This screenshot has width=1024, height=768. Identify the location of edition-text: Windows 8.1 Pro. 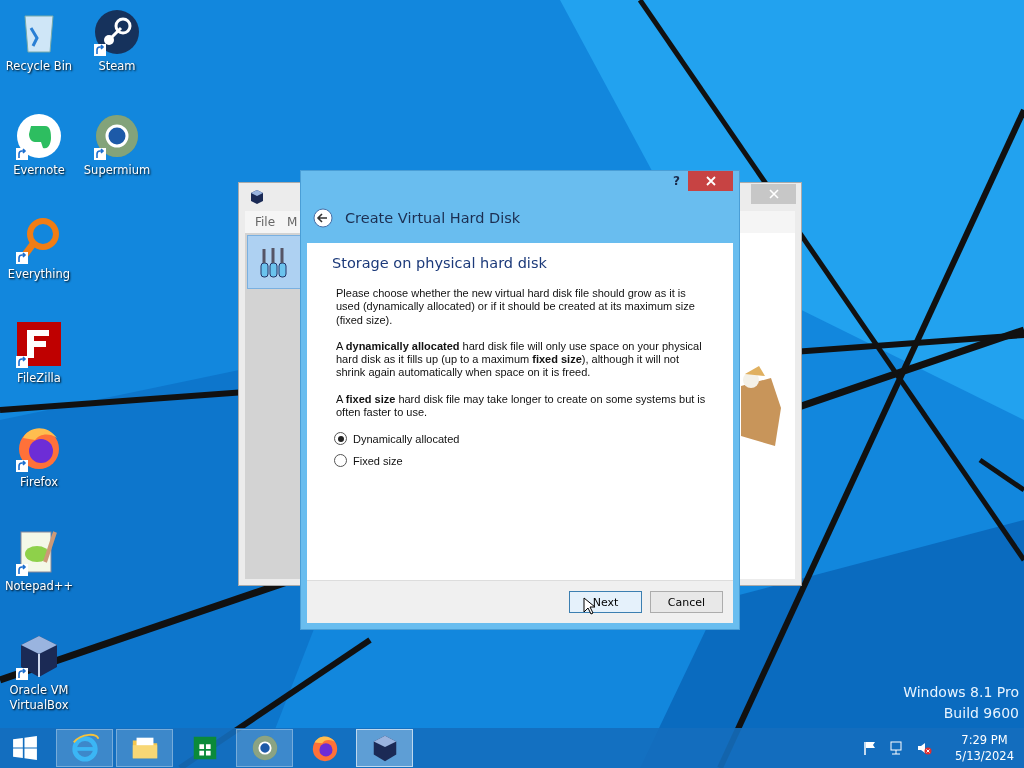
(961, 692).